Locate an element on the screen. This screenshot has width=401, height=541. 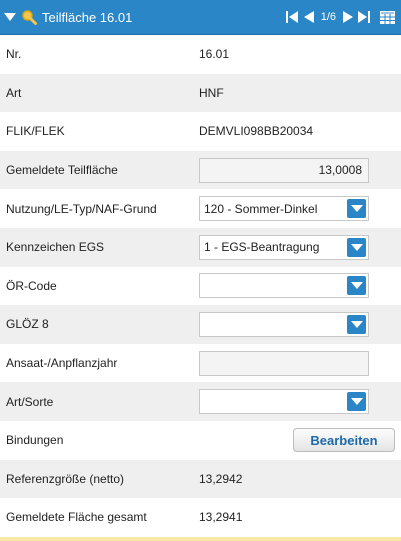
panel-header: Teilfläche 16.01 1/6 is located at coordinates (200, 17).